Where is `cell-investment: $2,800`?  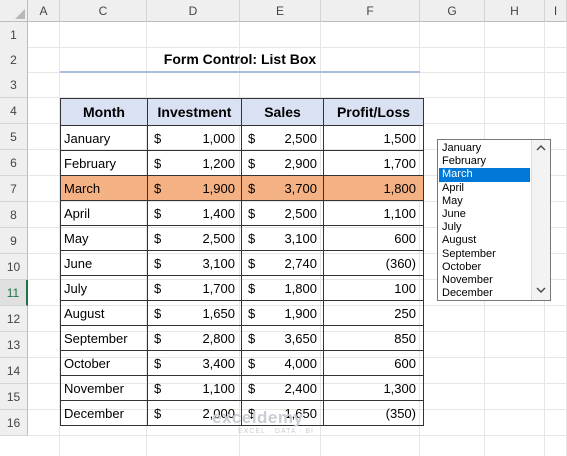 cell-investment: $2,800 is located at coordinates (194, 338).